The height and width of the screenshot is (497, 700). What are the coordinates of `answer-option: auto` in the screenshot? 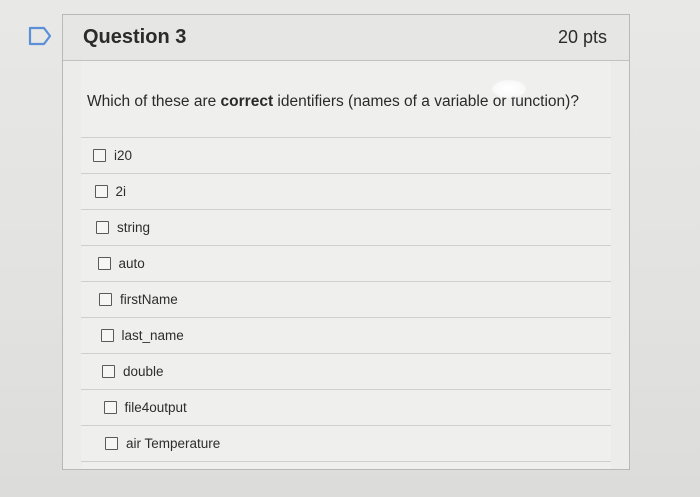 It's located at (346, 264).